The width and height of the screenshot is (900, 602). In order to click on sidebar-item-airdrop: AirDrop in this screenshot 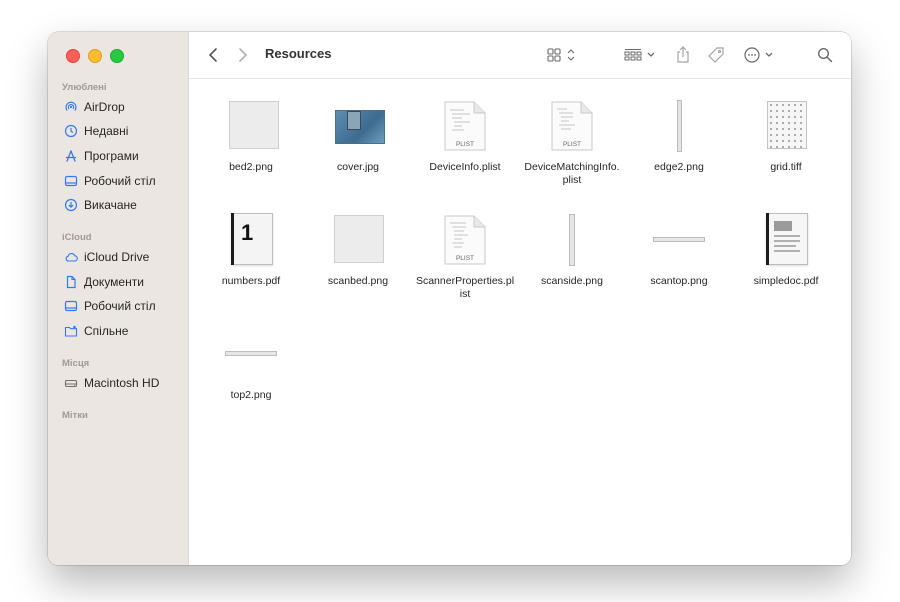, I will do `click(94, 107)`.